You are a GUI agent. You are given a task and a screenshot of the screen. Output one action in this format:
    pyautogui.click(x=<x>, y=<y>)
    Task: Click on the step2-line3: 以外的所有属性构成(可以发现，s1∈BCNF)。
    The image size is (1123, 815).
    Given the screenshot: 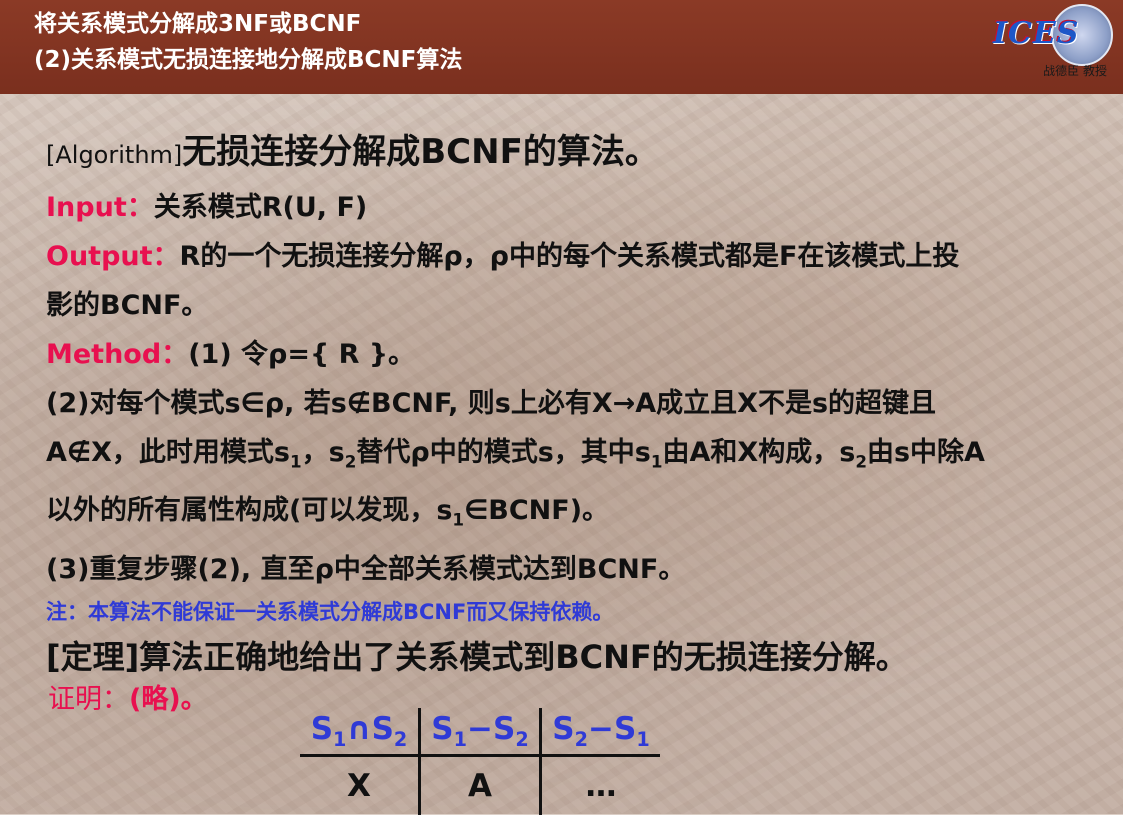 What is the action you would take?
    pyautogui.click(x=571, y=515)
    